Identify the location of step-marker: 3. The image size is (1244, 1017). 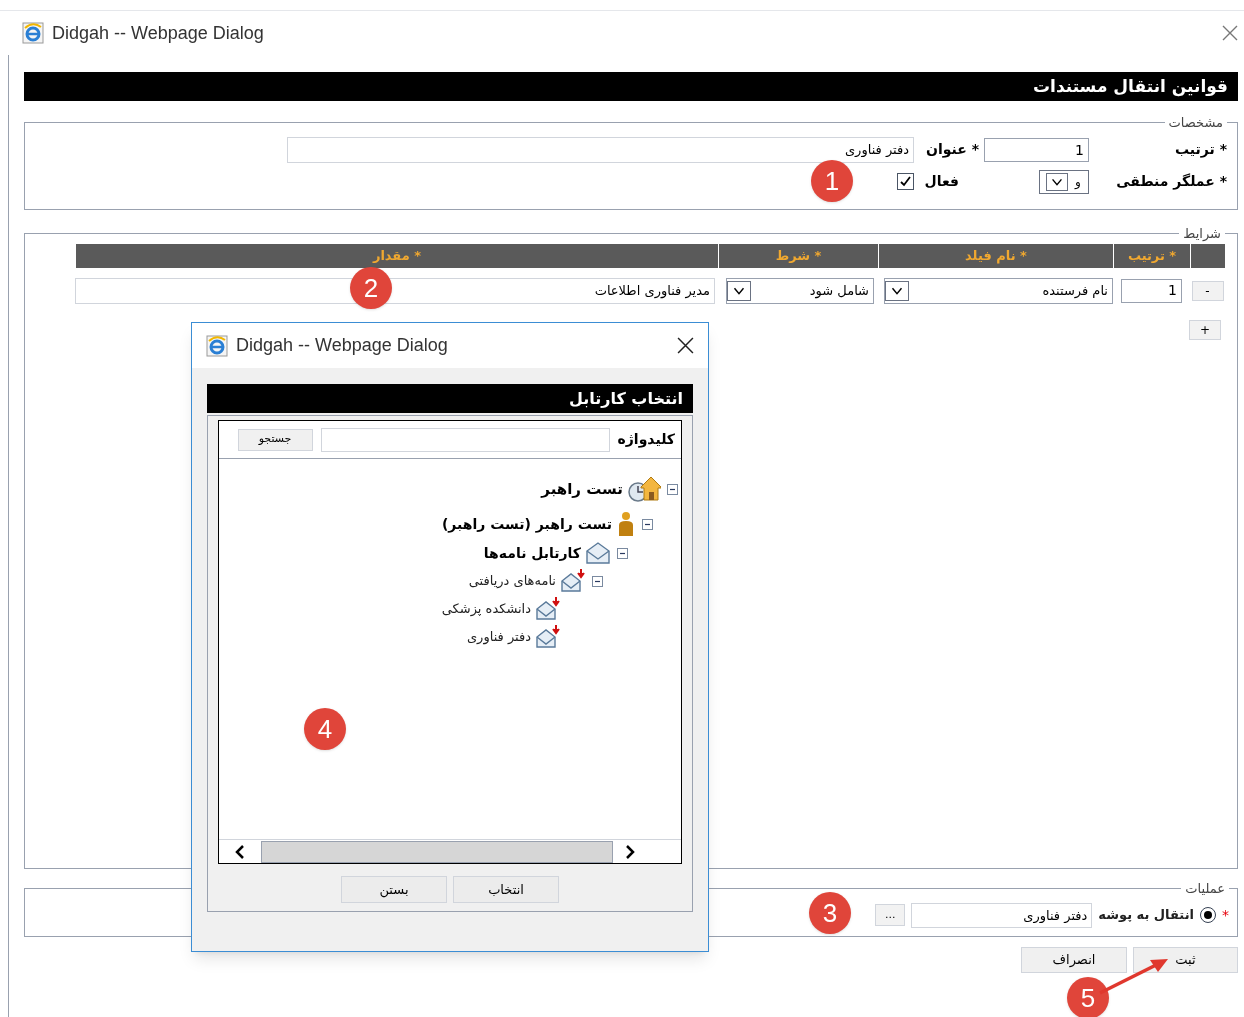
(830, 913).